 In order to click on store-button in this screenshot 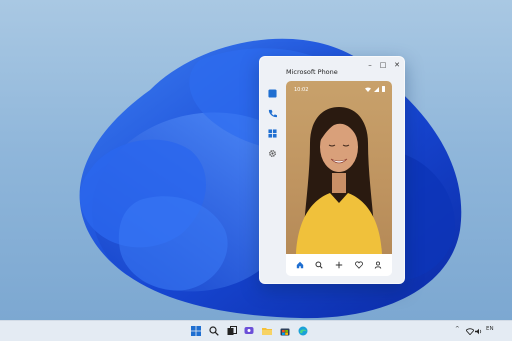, I will do `click(285, 331)`.